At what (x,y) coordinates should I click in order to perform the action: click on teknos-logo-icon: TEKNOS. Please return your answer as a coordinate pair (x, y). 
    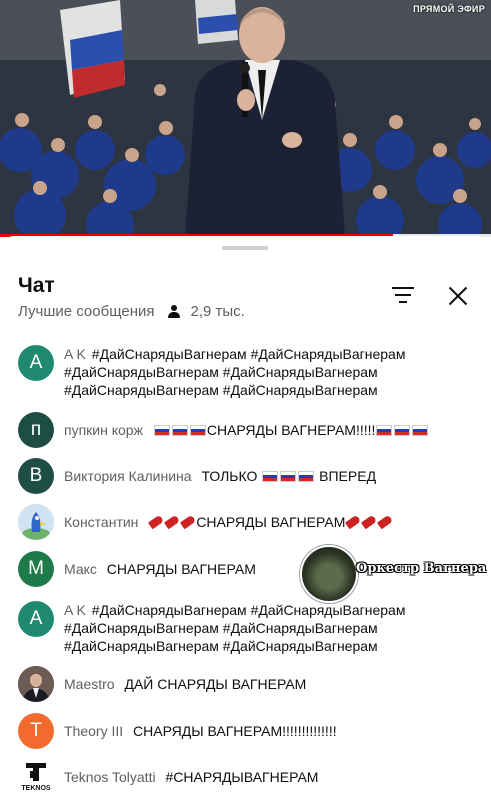
    Looking at the image, I should click on (36, 777).